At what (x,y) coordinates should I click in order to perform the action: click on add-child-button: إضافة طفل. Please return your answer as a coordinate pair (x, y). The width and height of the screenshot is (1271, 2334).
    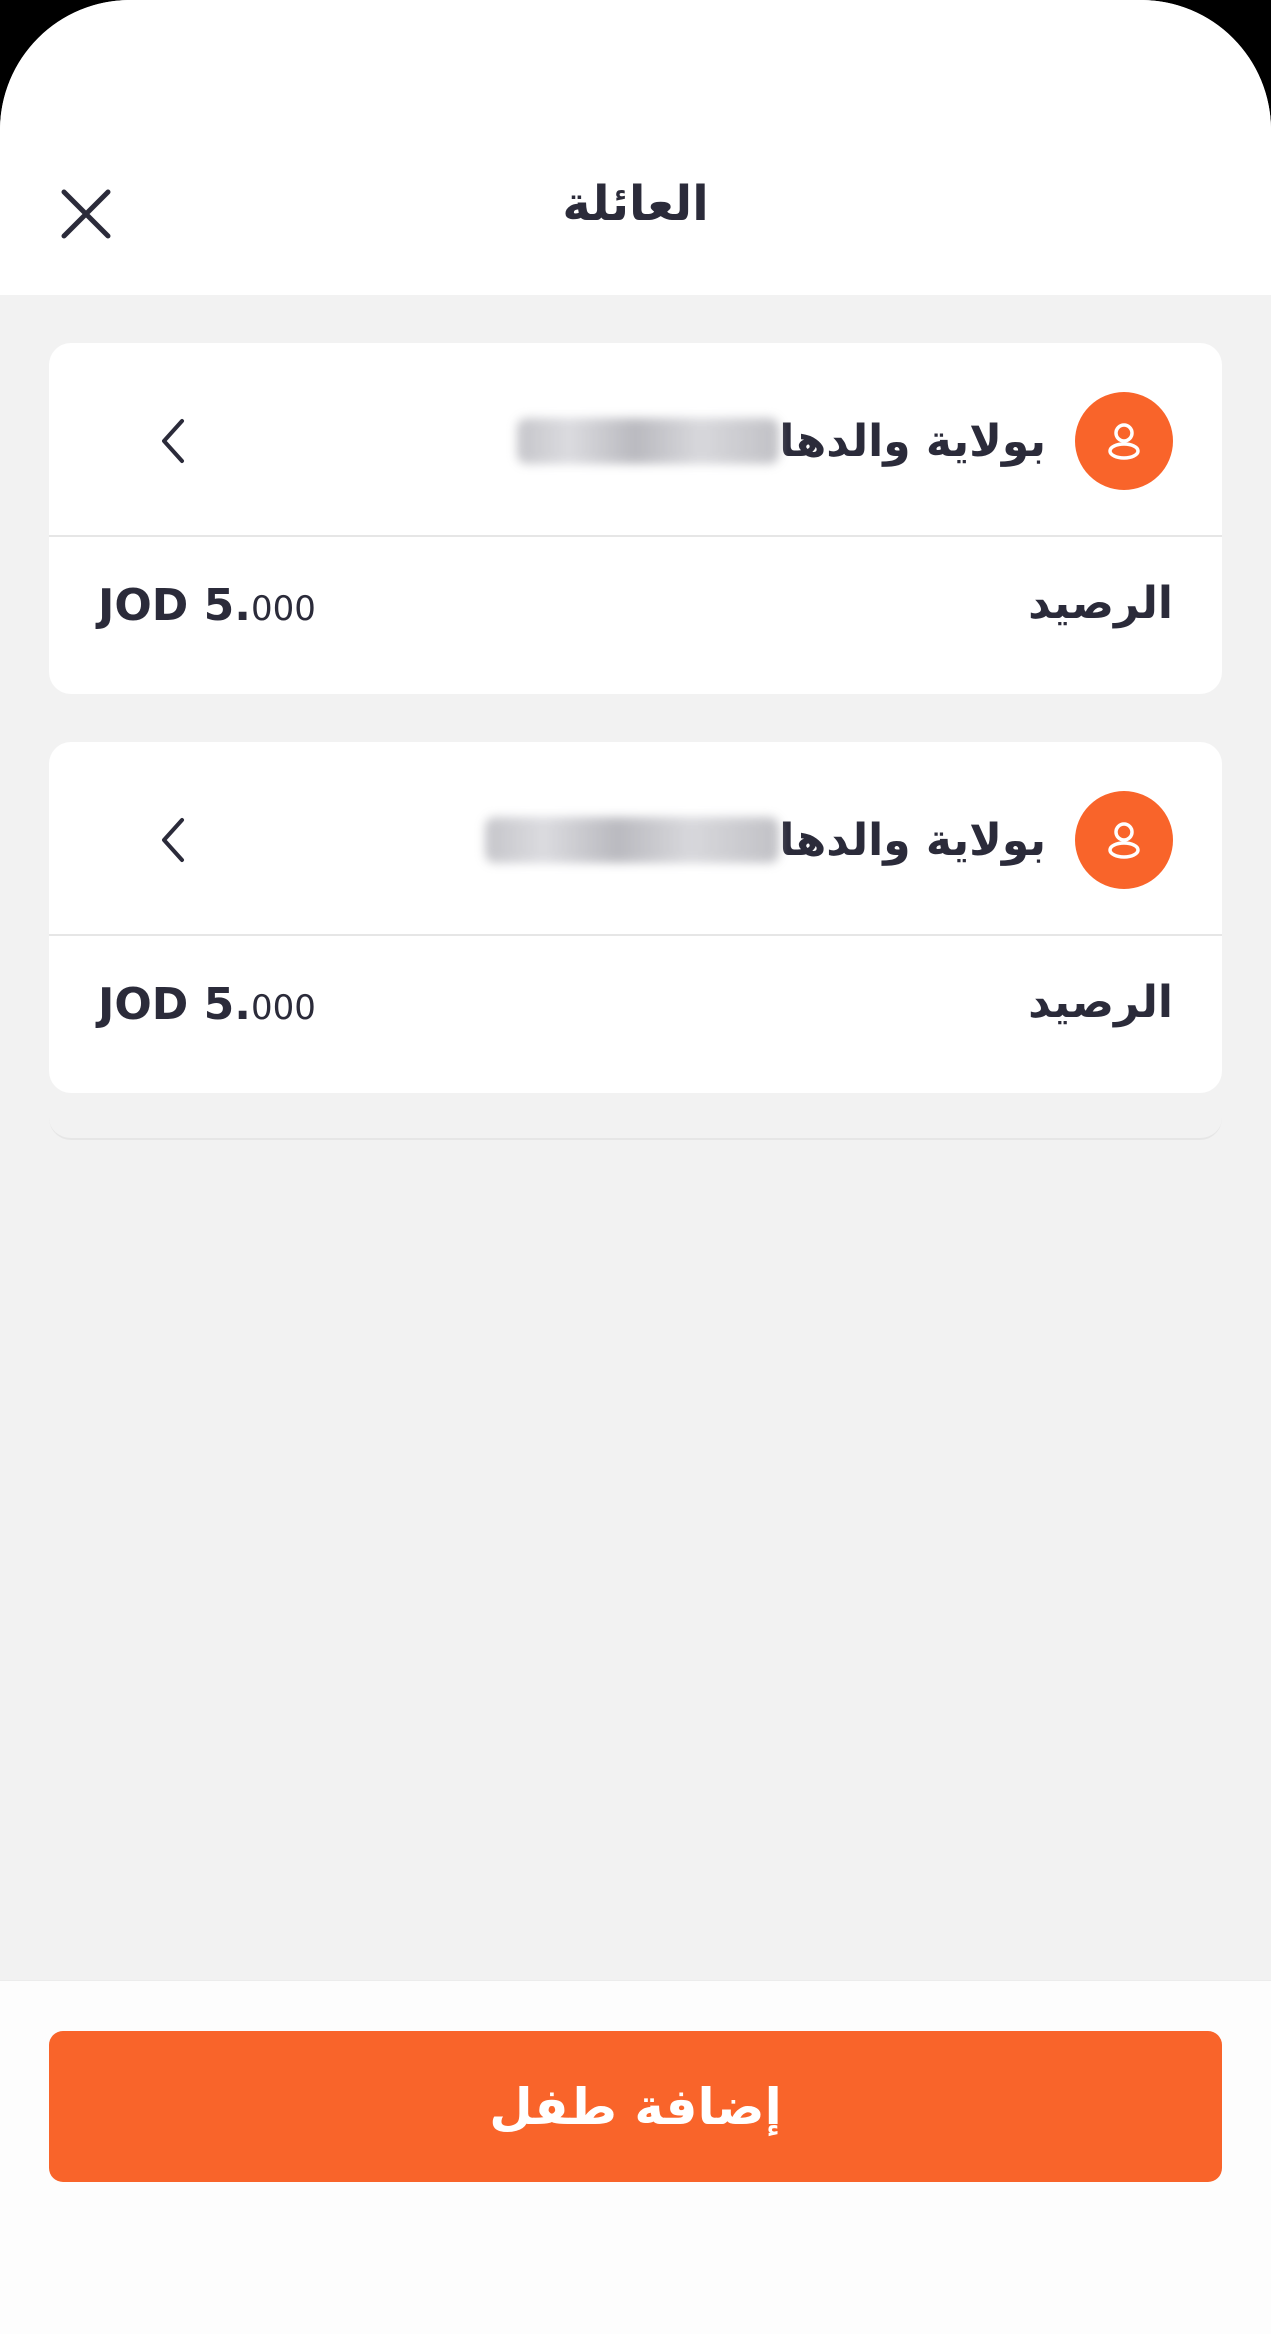
    Looking at the image, I should click on (635, 2106).